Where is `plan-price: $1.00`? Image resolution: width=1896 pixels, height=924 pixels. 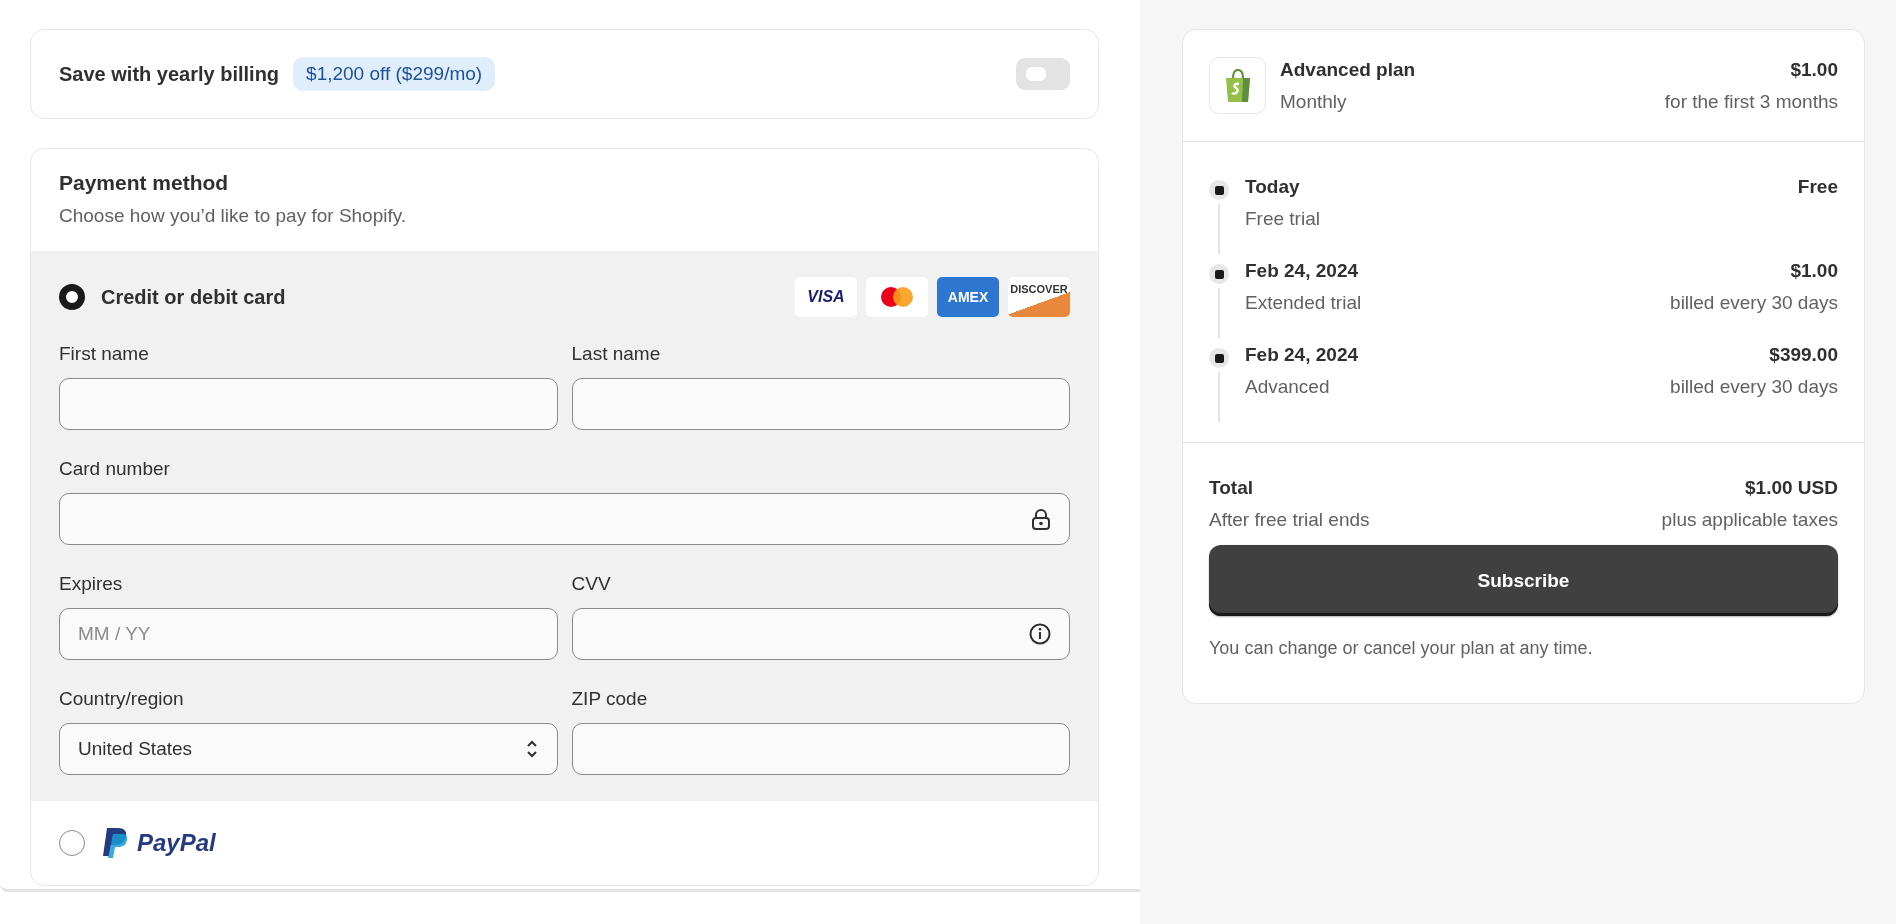 plan-price: $1.00 is located at coordinates (1814, 69).